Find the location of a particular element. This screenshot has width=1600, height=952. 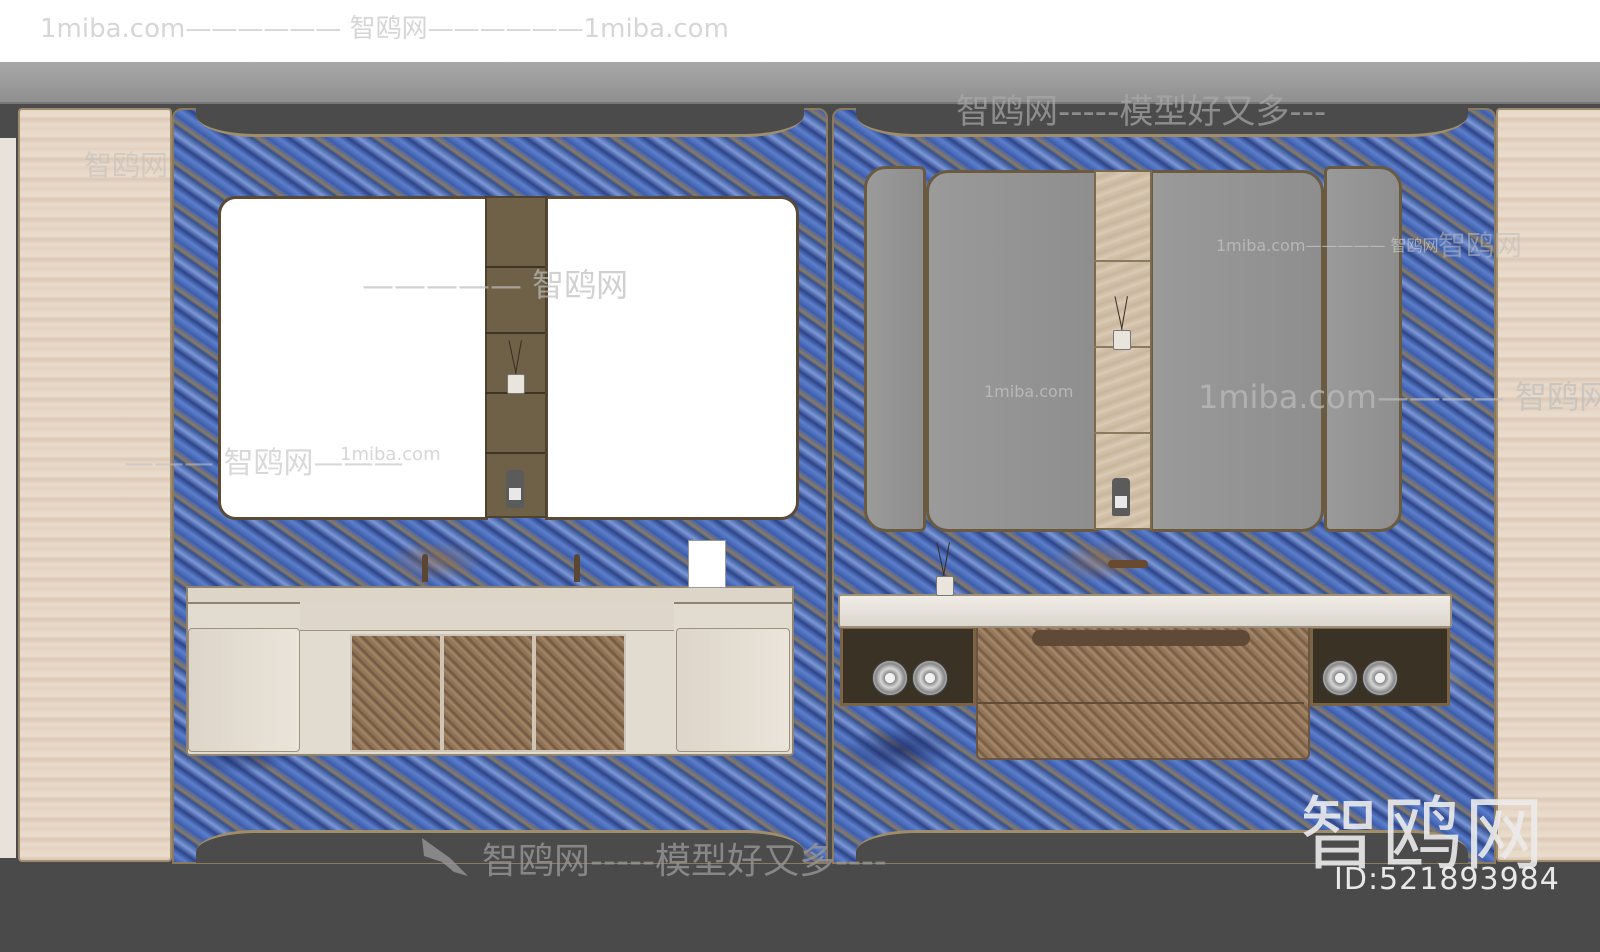

watermark-top-right: 智鸥网-----模型好又多--- is located at coordinates (1141, 112).